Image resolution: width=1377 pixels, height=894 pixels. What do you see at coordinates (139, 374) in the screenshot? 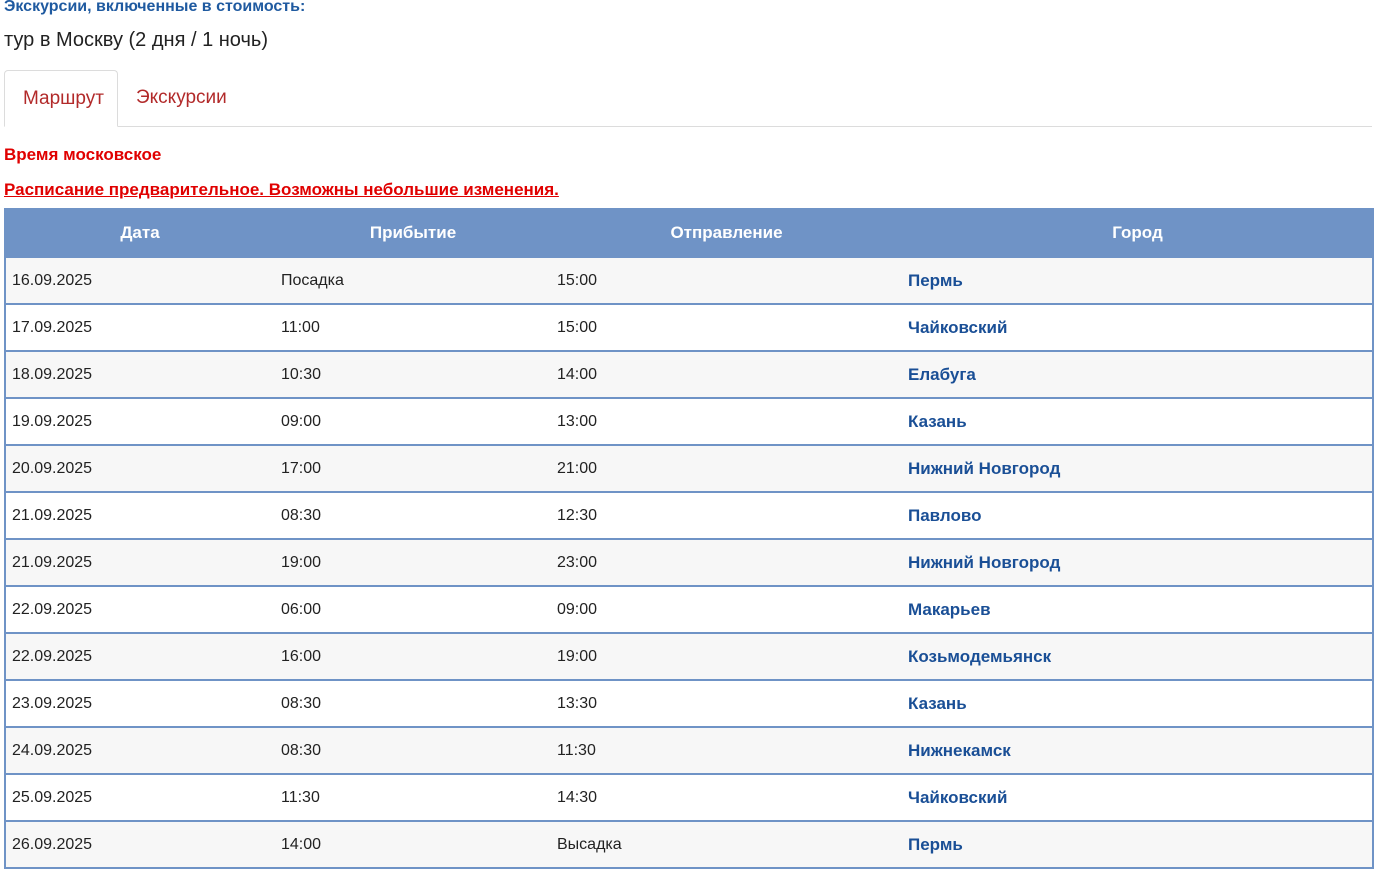
I see `cell-date: 18.09.2025` at bounding box center [139, 374].